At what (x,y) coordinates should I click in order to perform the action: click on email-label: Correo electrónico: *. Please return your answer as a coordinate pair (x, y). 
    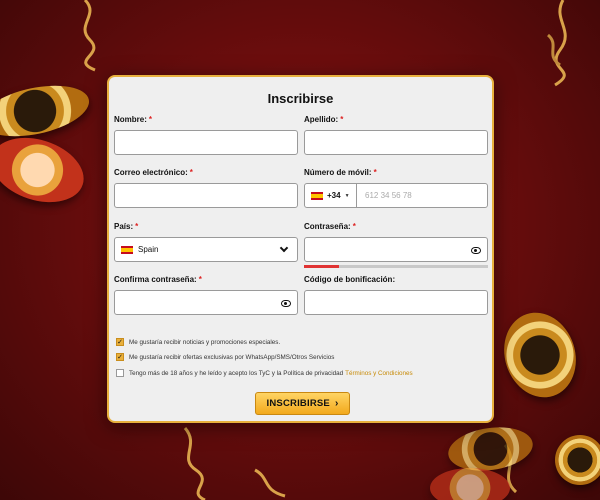
    Looking at the image, I should click on (153, 172).